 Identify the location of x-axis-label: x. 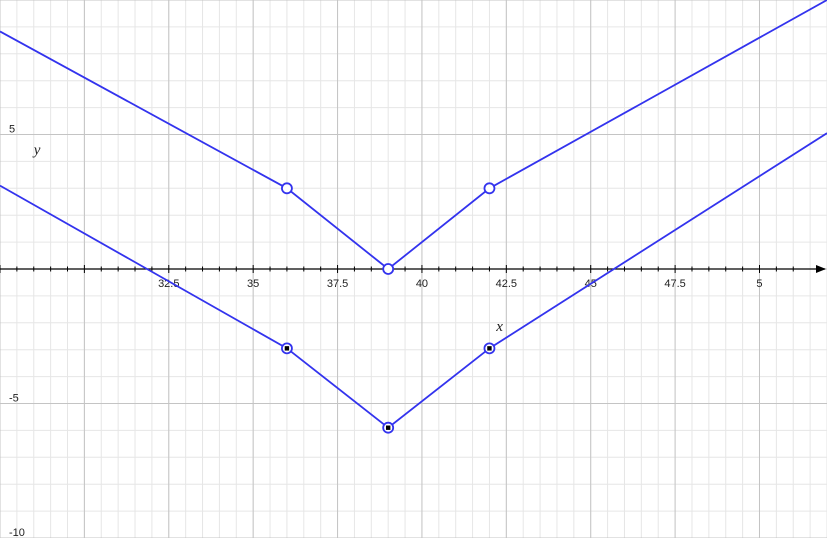
(499, 327).